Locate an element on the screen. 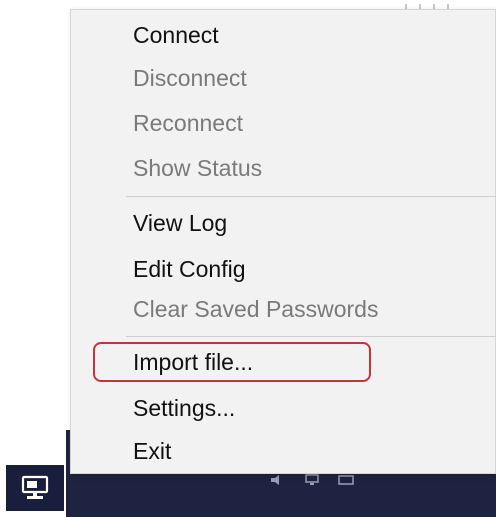 The width and height of the screenshot is (496, 517). openvpn-tray-icon is located at coordinates (35, 488).